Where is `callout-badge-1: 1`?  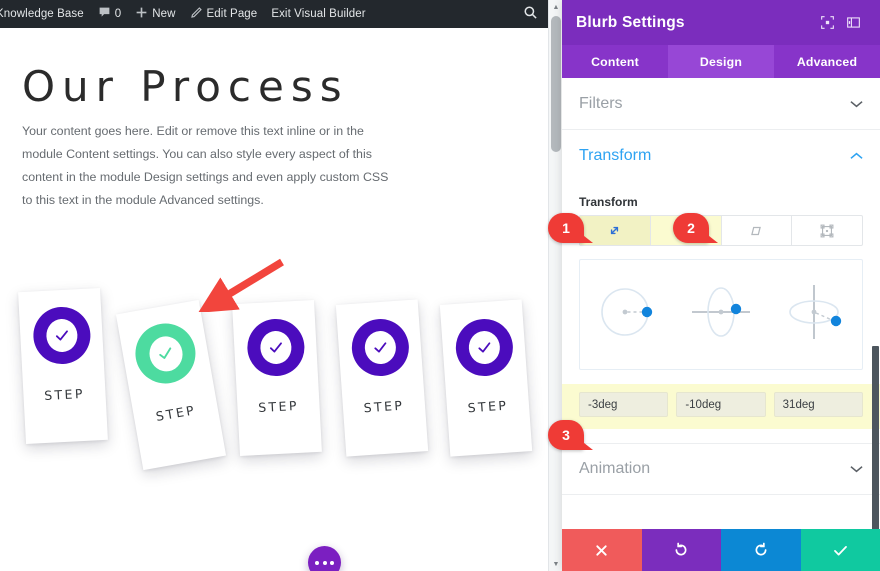
callout-badge-1: 1 is located at coordinates (570, 228).